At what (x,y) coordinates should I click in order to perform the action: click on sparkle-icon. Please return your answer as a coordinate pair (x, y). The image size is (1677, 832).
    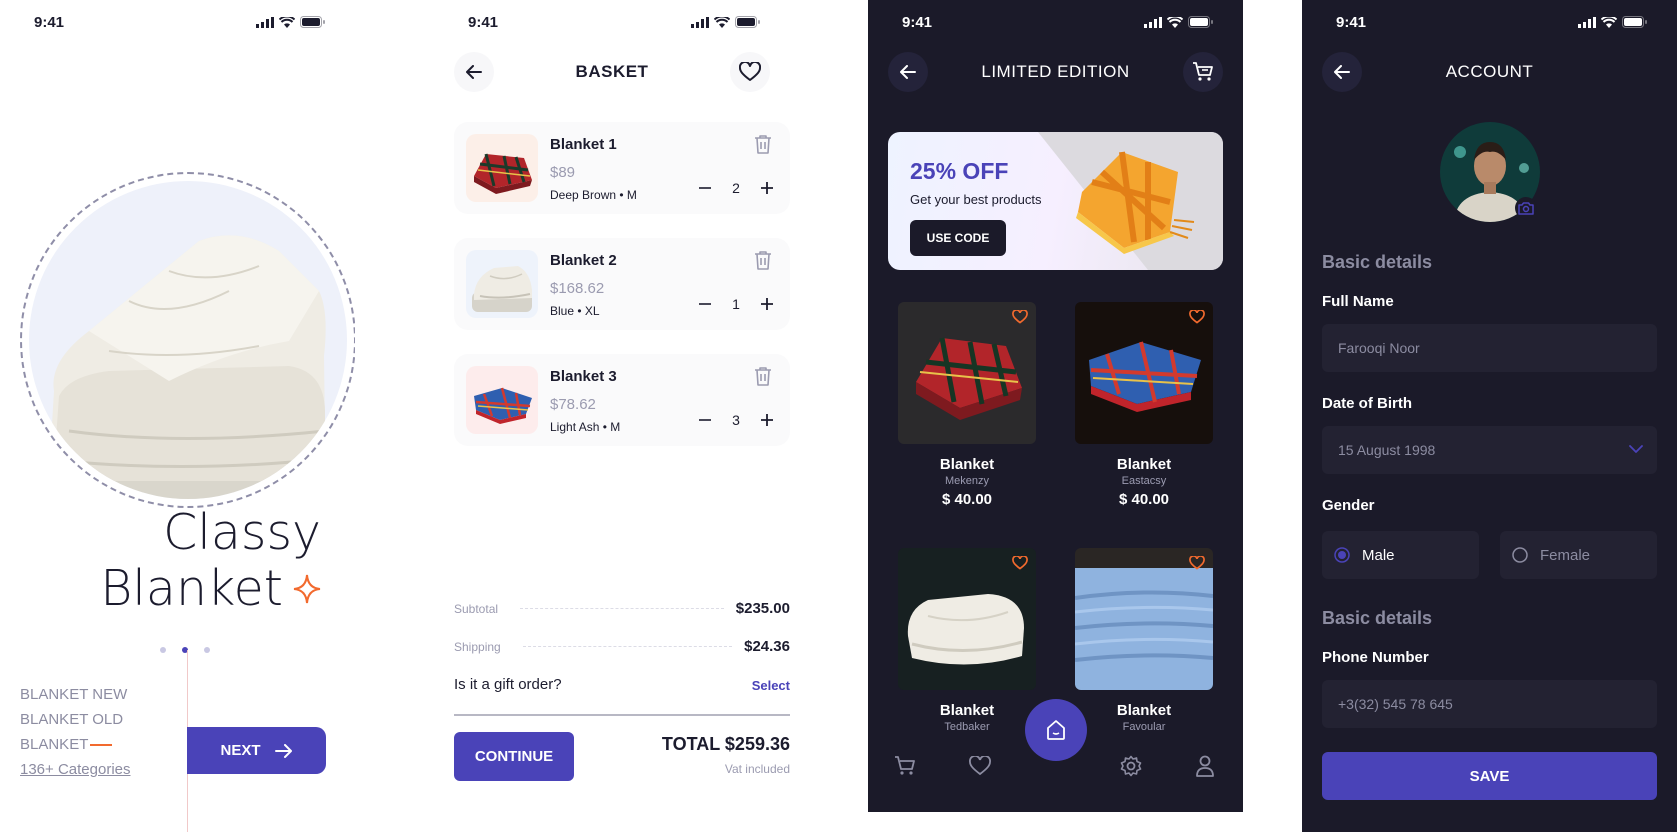
    Looking at the image, I should click on (307, 589).